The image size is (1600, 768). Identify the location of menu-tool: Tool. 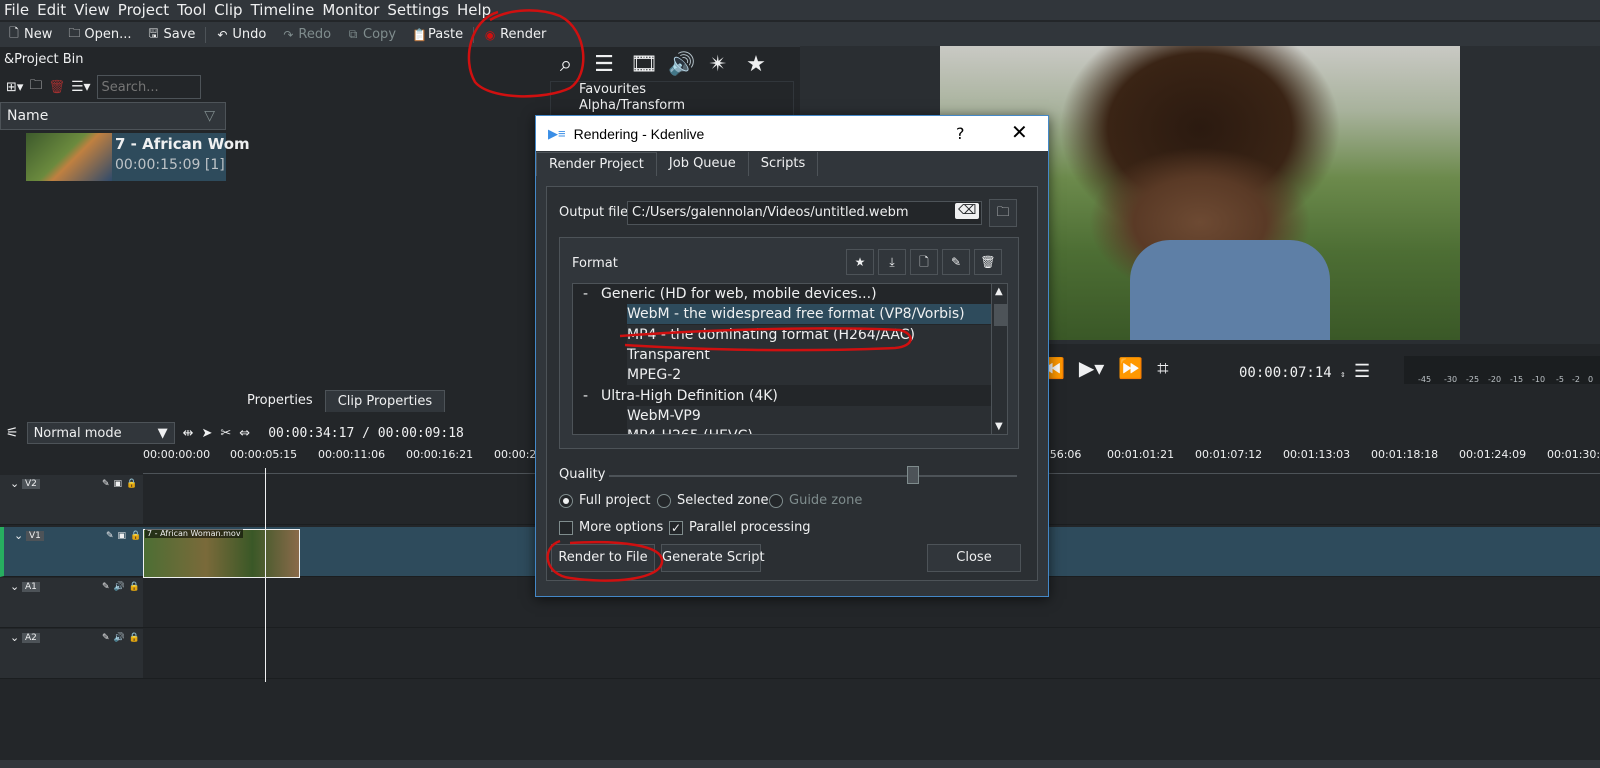
(191, 10).